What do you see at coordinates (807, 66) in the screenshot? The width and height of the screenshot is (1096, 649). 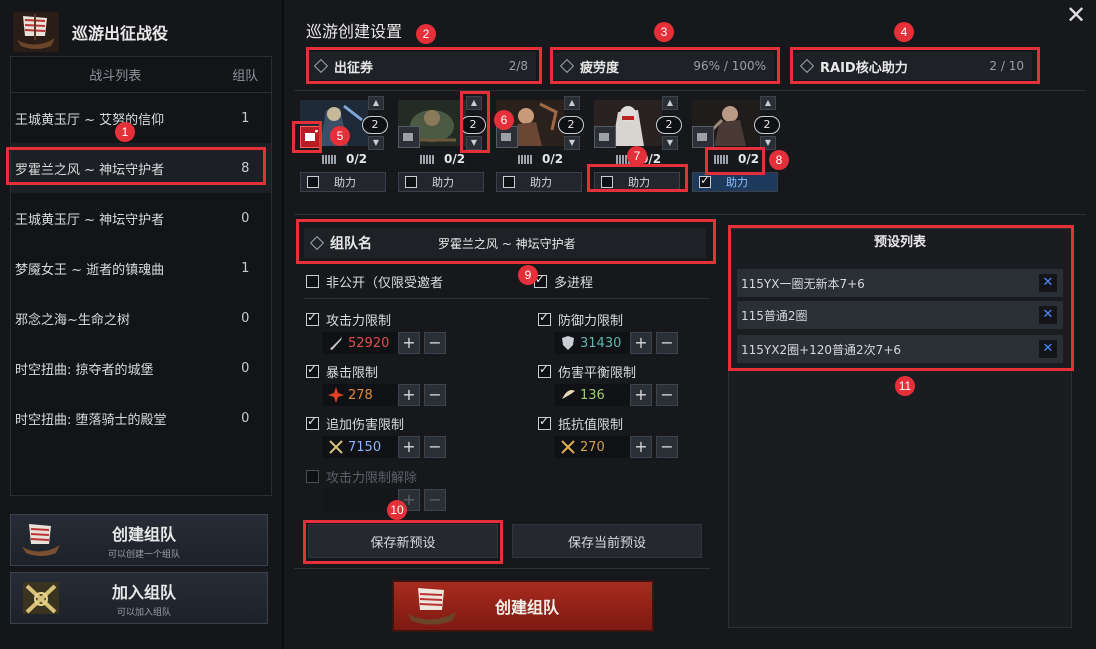 I see `diamond-icon` at bounding box center [807, 66].